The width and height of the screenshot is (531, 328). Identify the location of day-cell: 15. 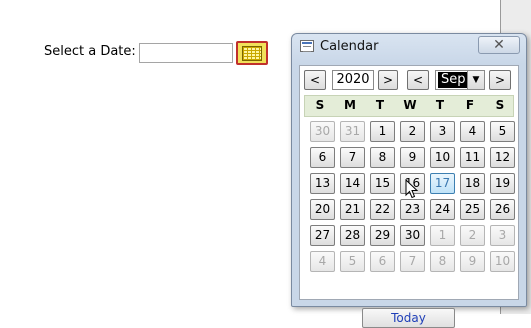
(382, 183).